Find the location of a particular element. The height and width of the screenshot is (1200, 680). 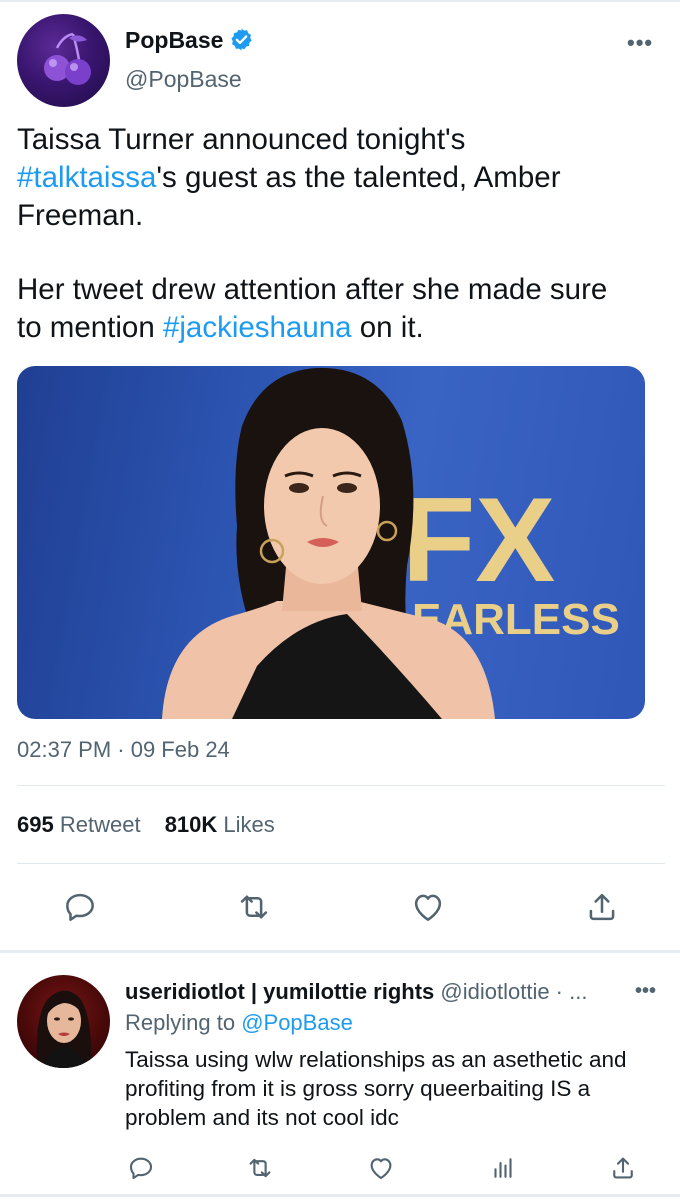

tweet-text-line: 's guest as the talented, Amber is located at coordinates (358, 177).